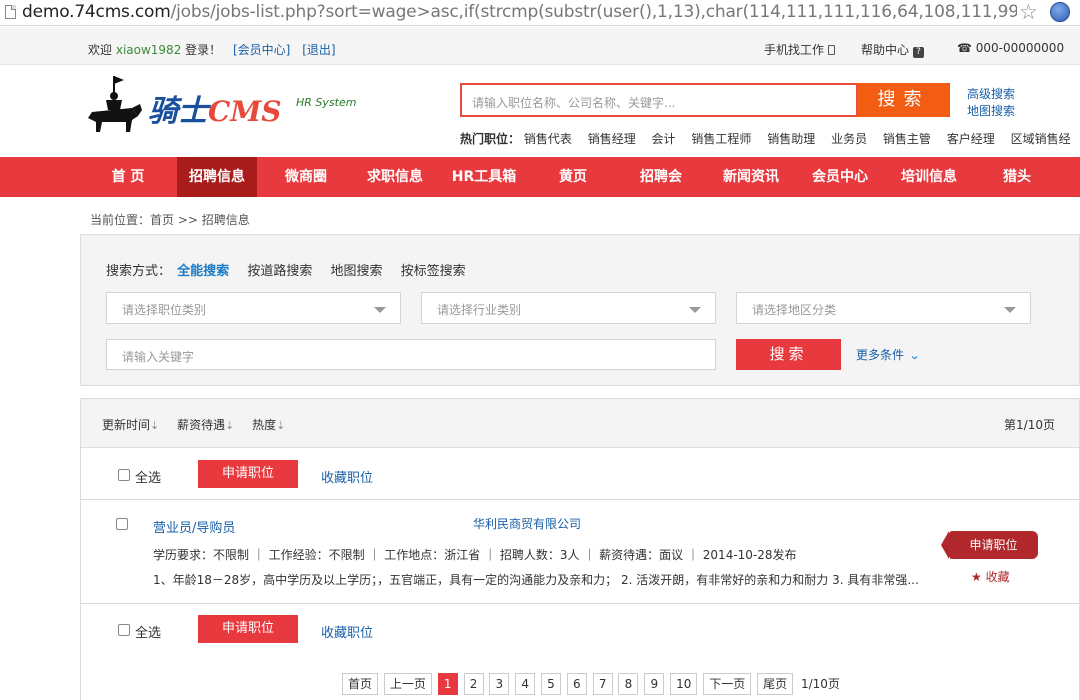 The width and height of the screenshot is (1080, 700). Describe the element at coordinates (1028, 12) in the screenshot. I see `bookmark-star-icon: ☆` at that location.